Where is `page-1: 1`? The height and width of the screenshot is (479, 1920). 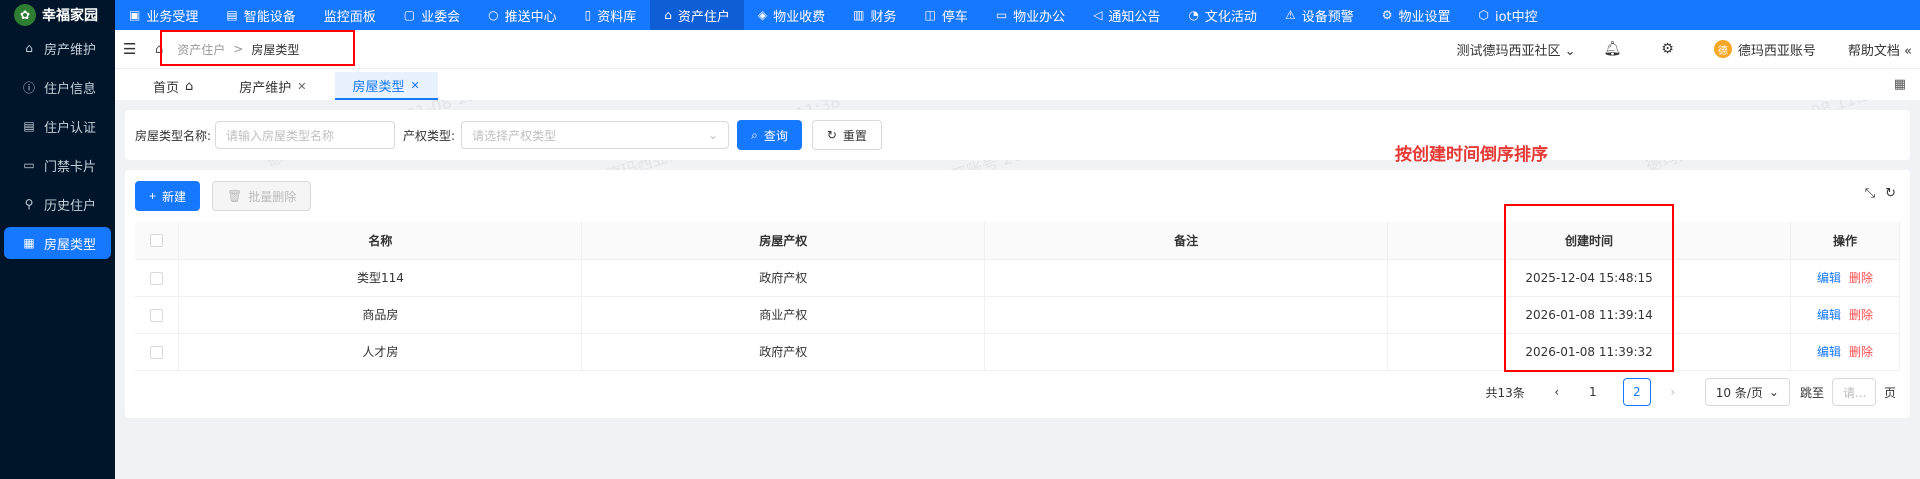 page-1: 1 is located at coordinates (1593, 392).